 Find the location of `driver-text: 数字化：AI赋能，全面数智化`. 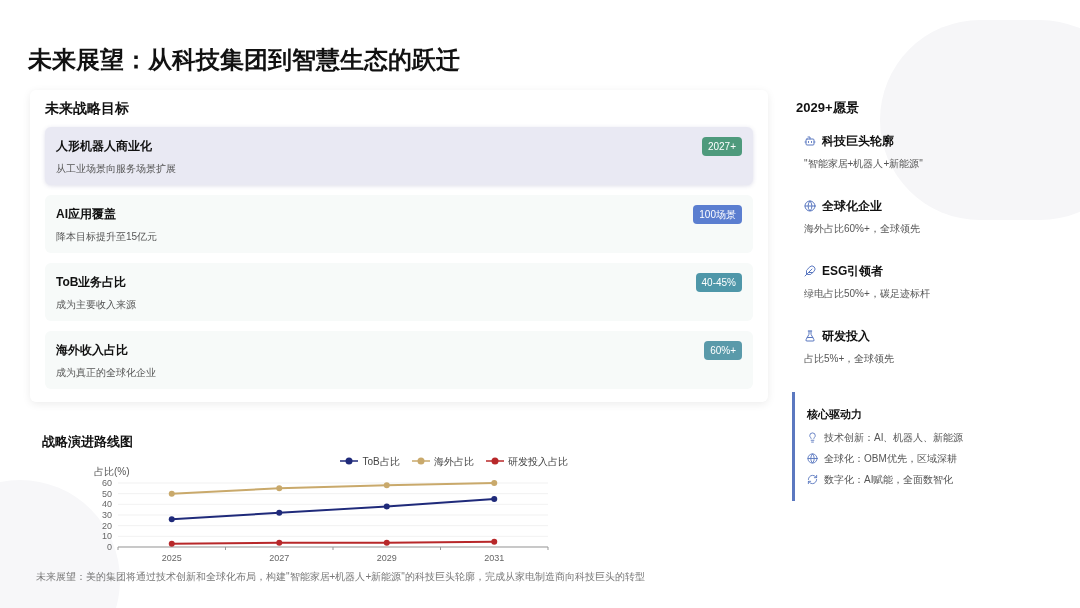

driver-text: 数字化：AI赋能，全面数智化 is located at coordinates (889, 480).